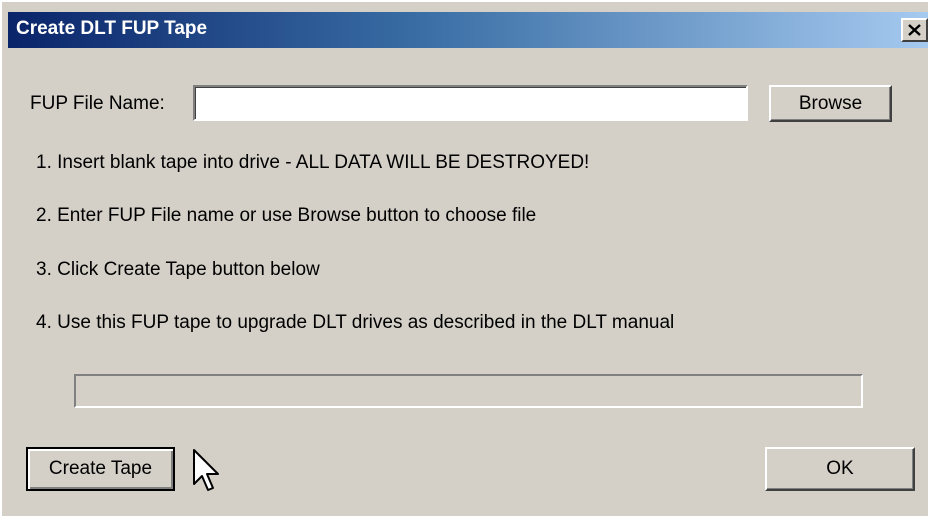  I want to click on title-bar: Create DLT FUP Tape, so click(468, 30).